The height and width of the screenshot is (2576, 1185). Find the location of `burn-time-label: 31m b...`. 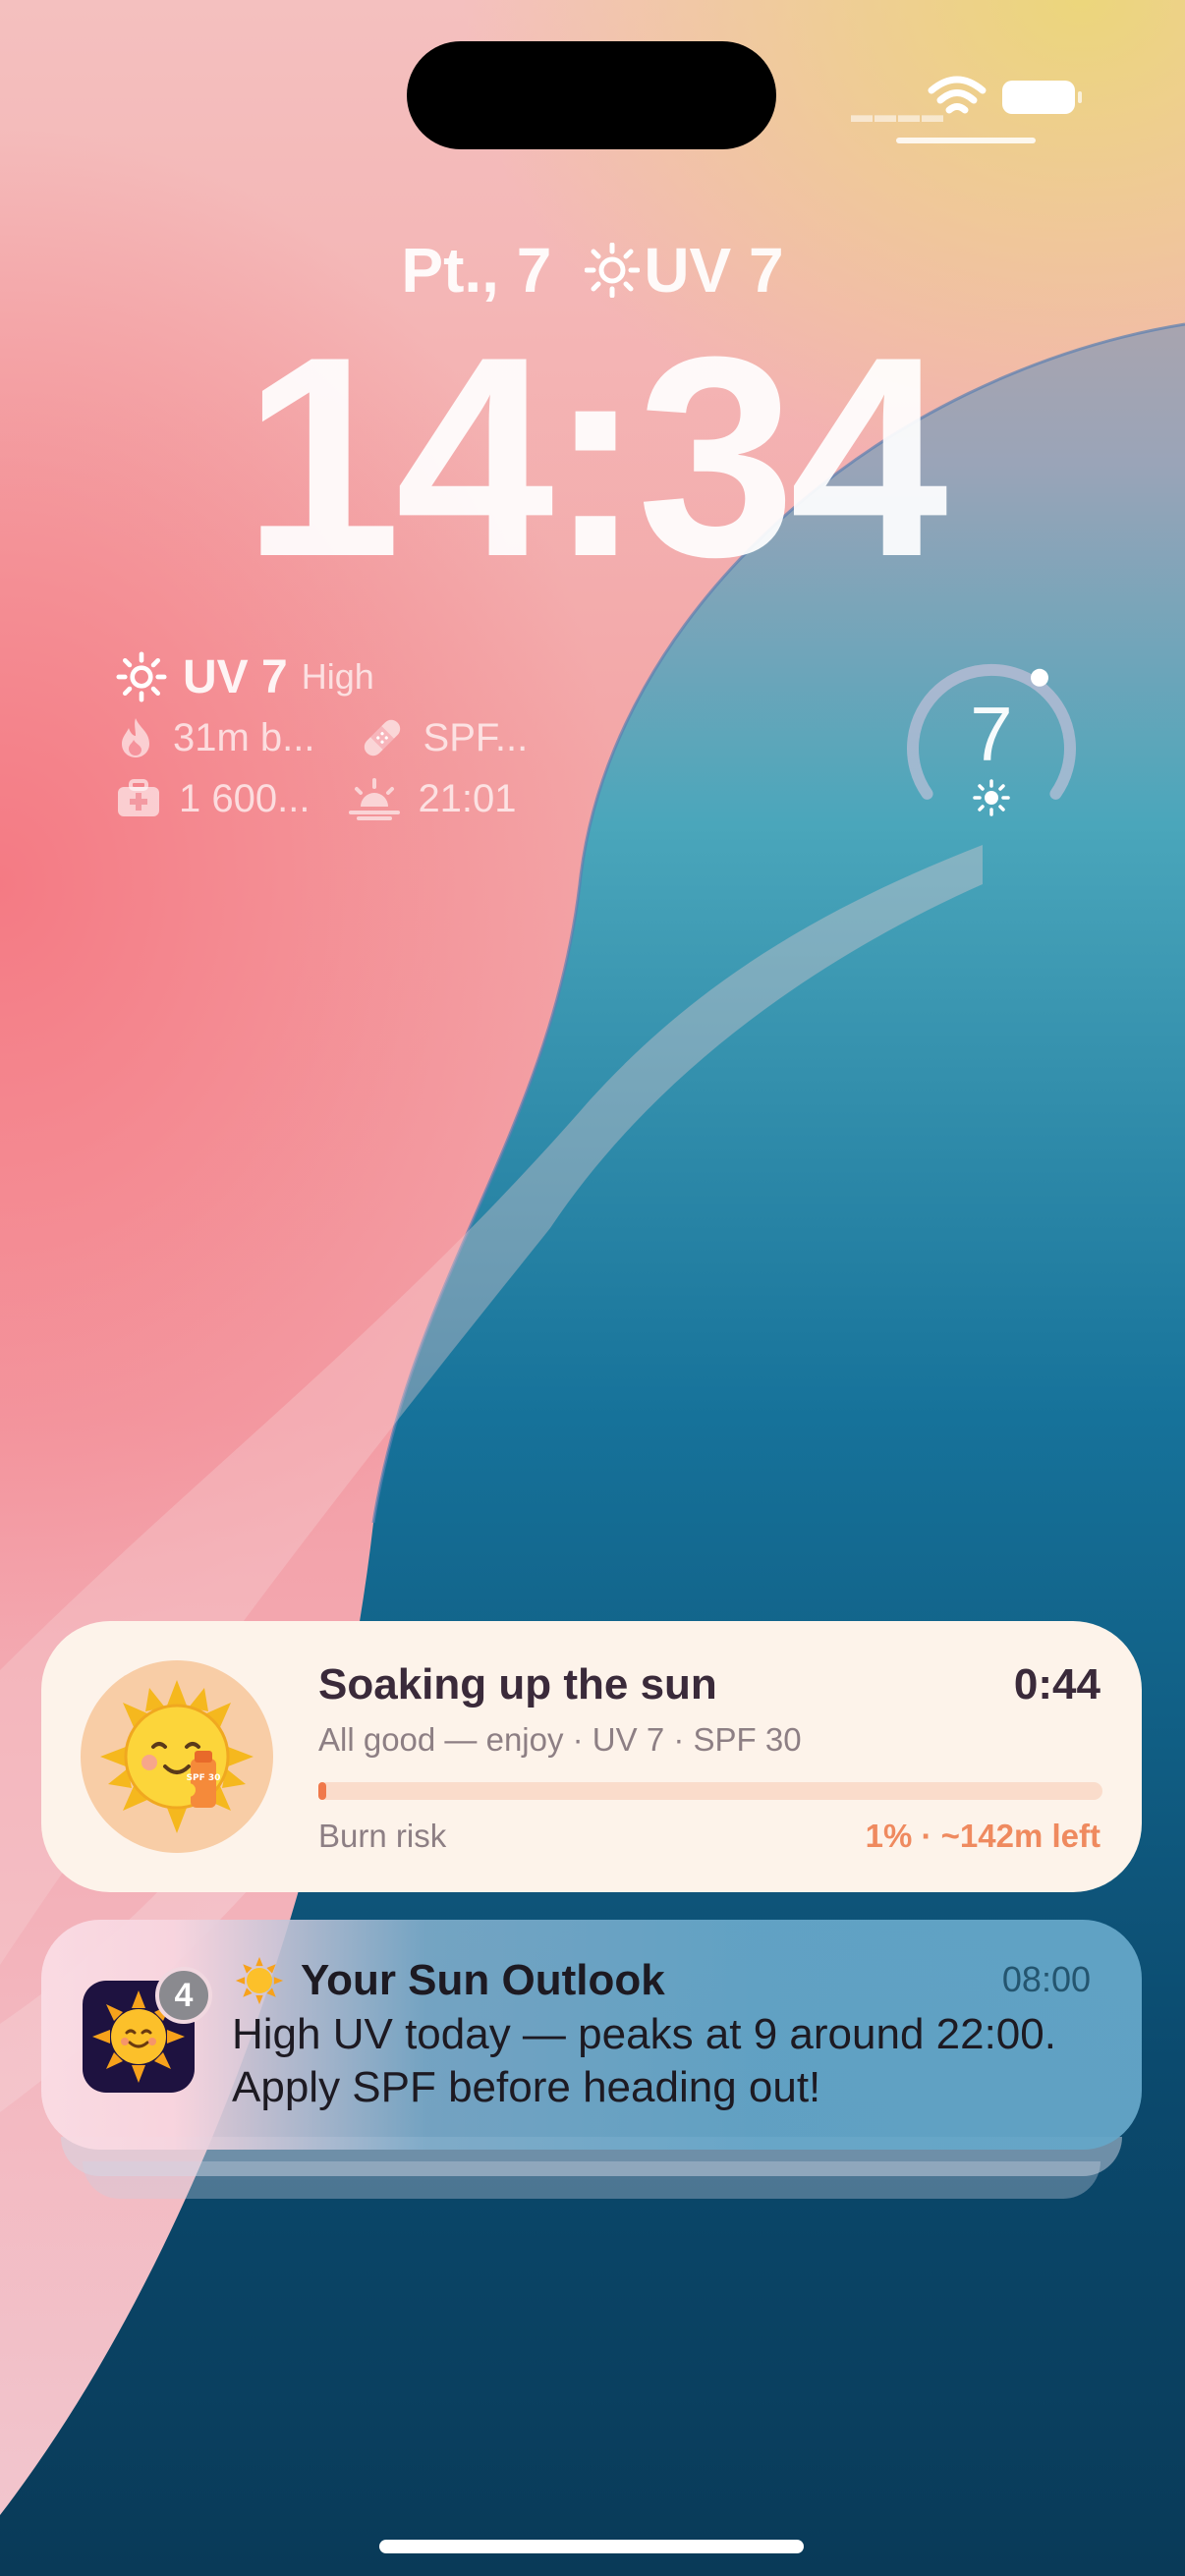

burn-time-label: 31m b... is located at coordinates (244, 737).